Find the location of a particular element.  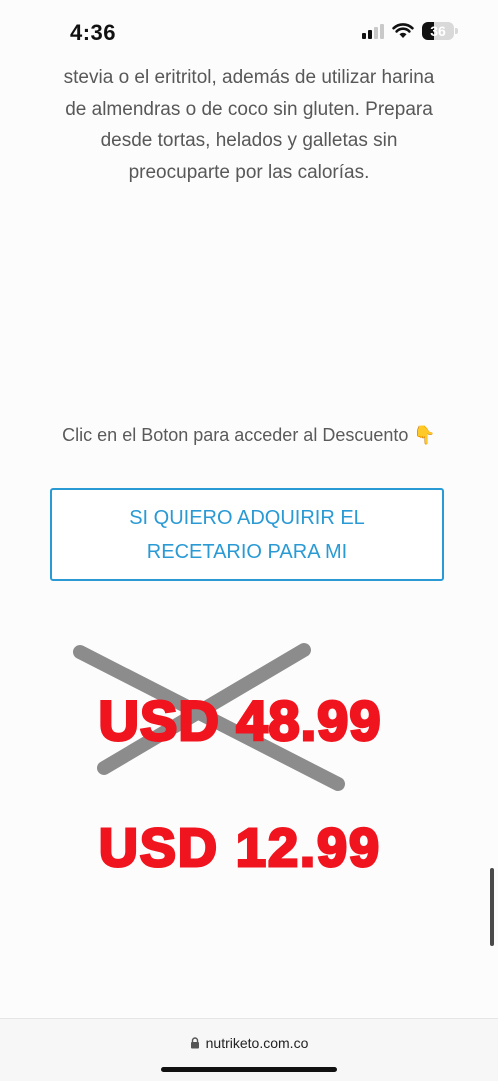

status-bar: 4:36 36 is located at coordinates (249, 30).